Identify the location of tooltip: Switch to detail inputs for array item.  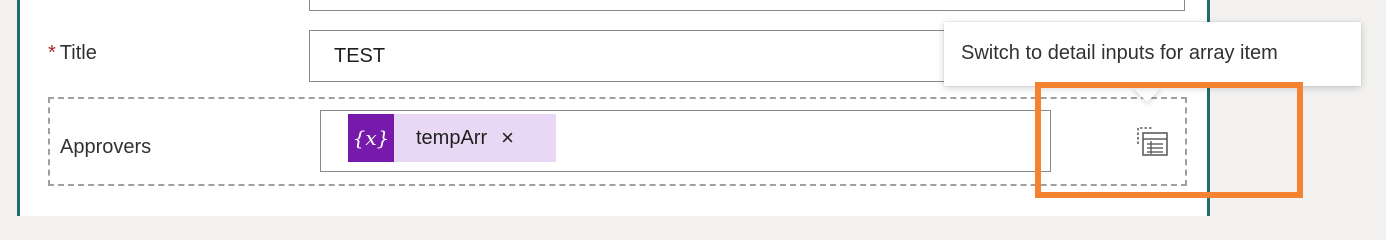
(1152, 54).